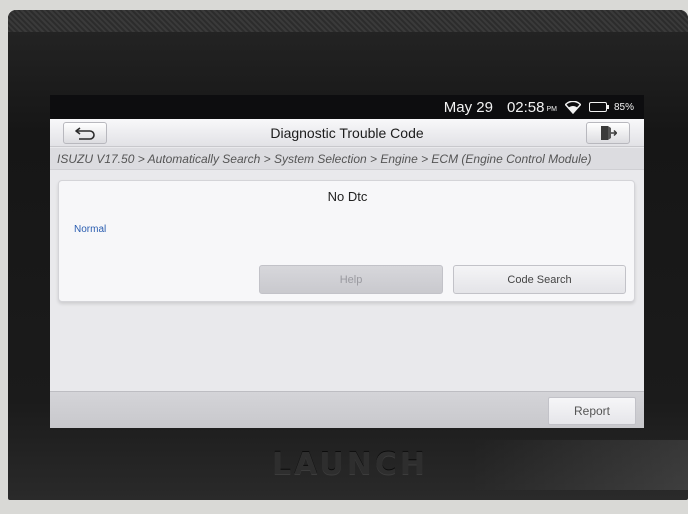 Image resolution: width=688 pixels, height=514 pixels. Describe the element at coordinates (525, 107) in the screenshot. I see `status-time: 02:58` at that location.